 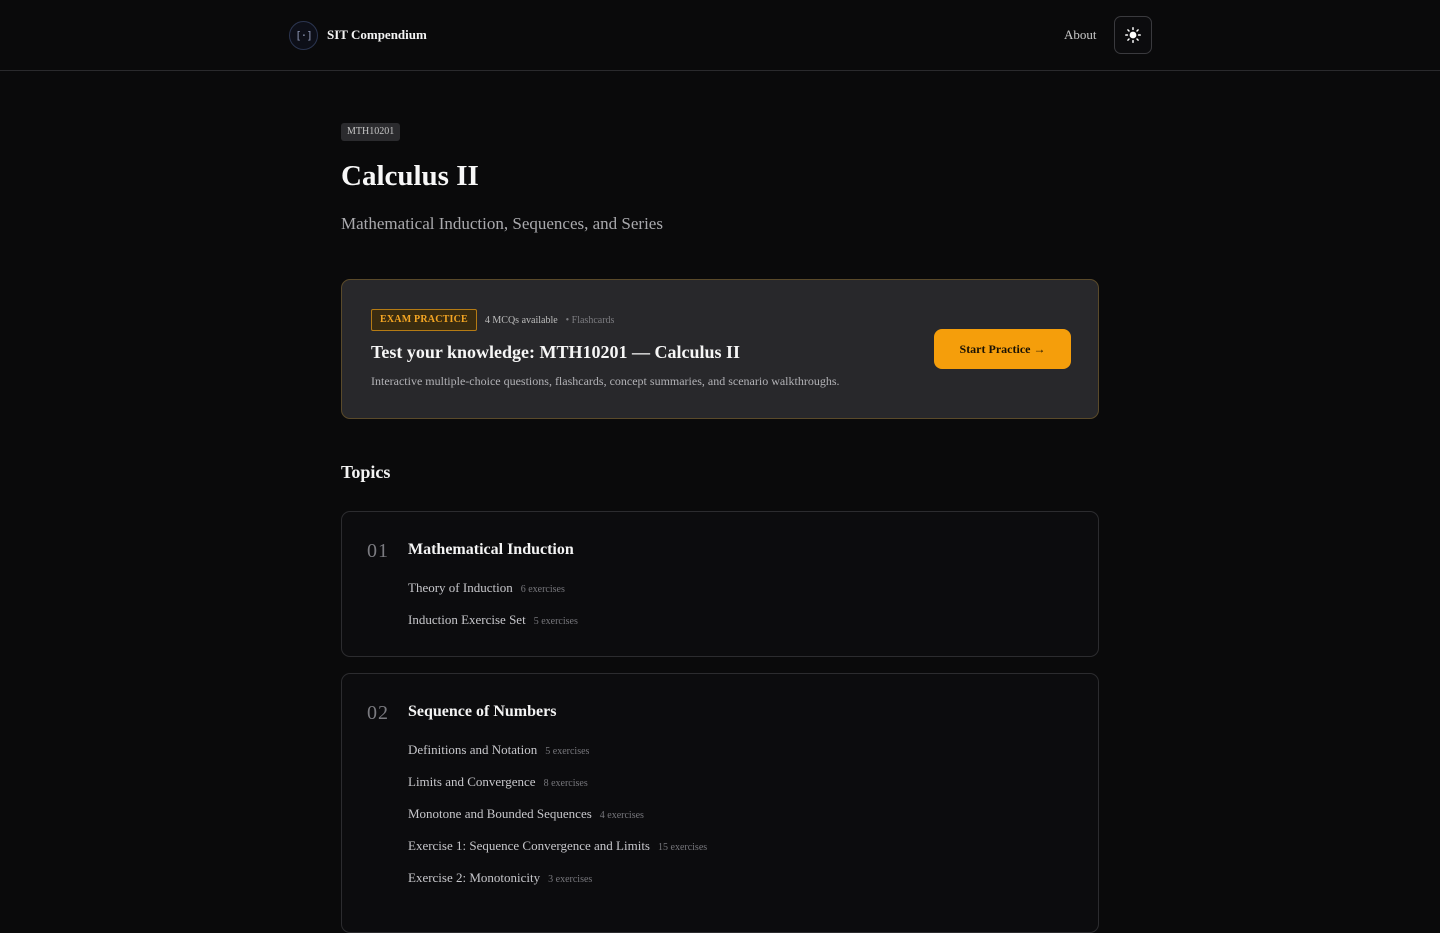 I want to click on site-header: [·] SIT Compendium About, so click(x=720, y=35).